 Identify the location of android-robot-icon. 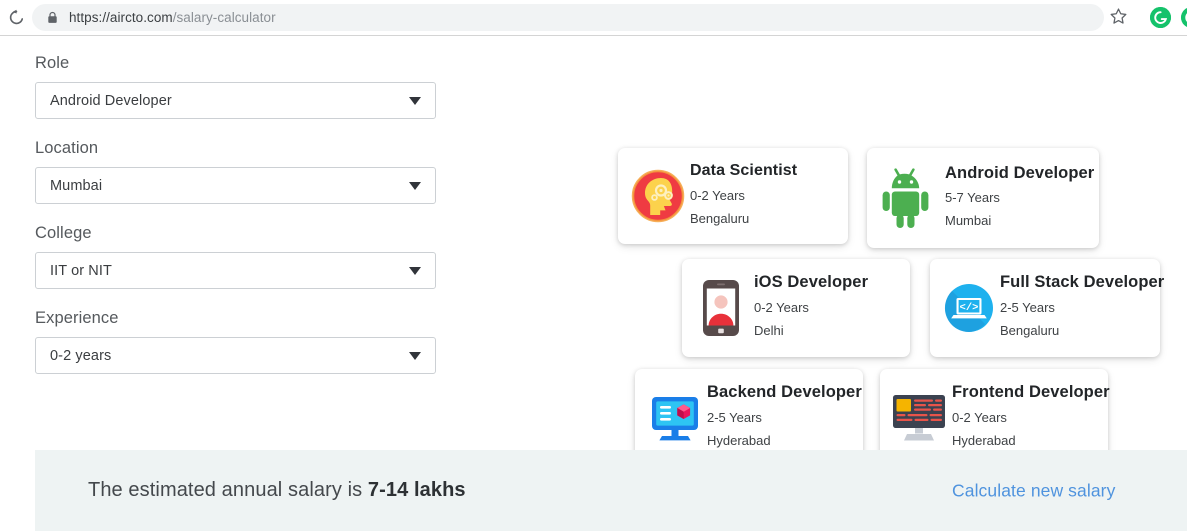
(909, 198).